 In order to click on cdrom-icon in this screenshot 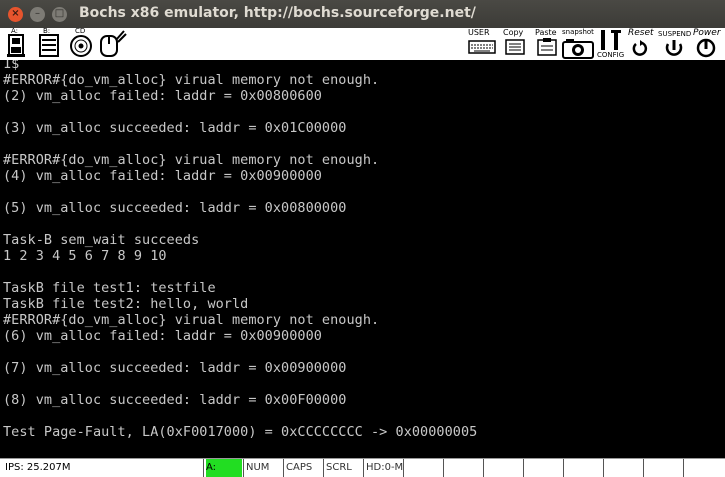, I will do `click(81, 46)`.